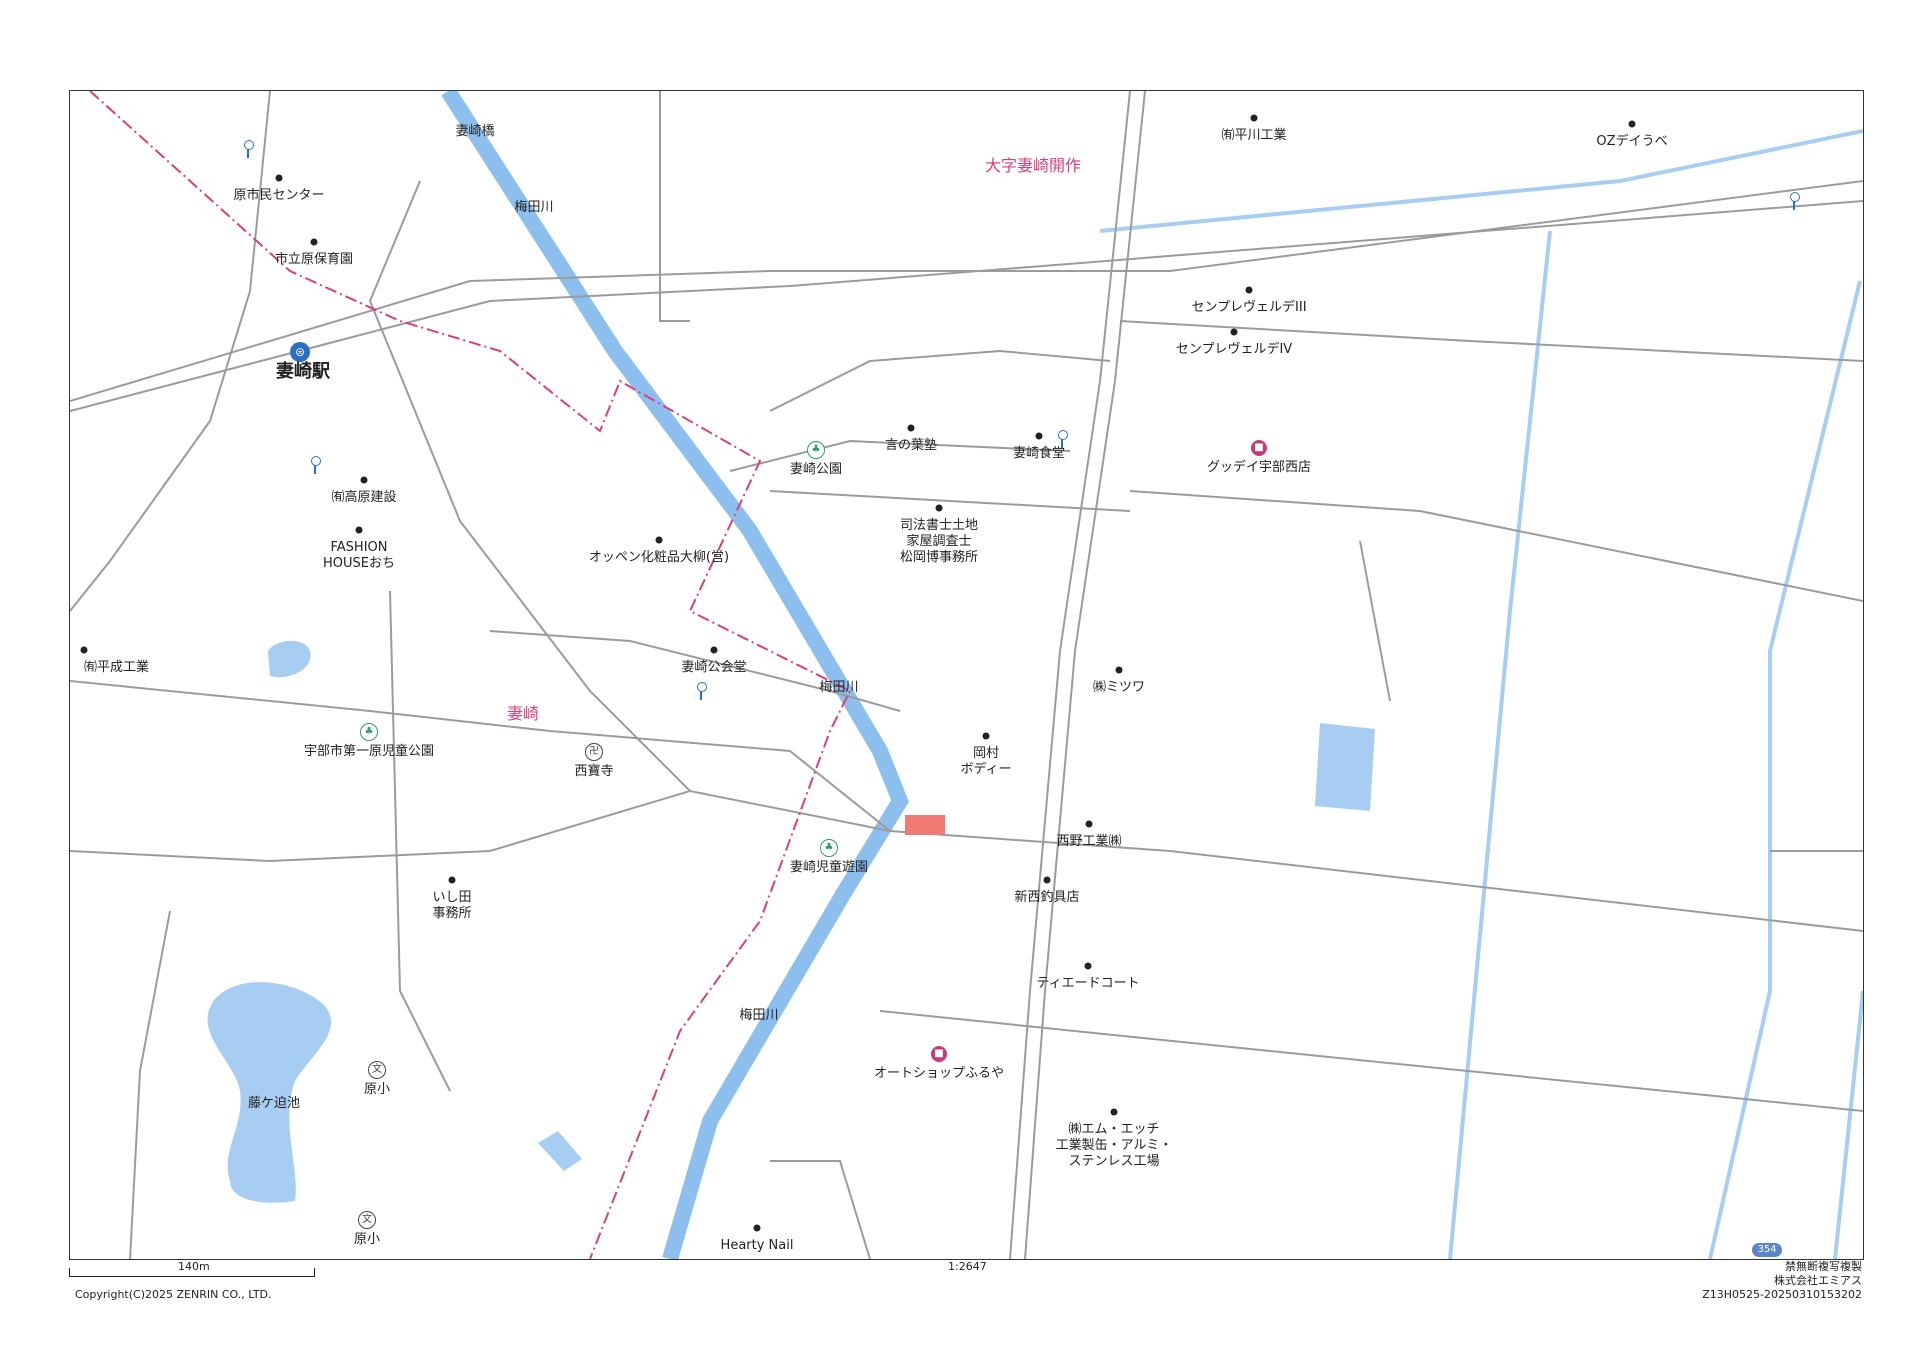  What do you see at coordinates (194, 1266) in the screenshot?
I see `scale-distance: 140m` at bounding box center [194, 1266].